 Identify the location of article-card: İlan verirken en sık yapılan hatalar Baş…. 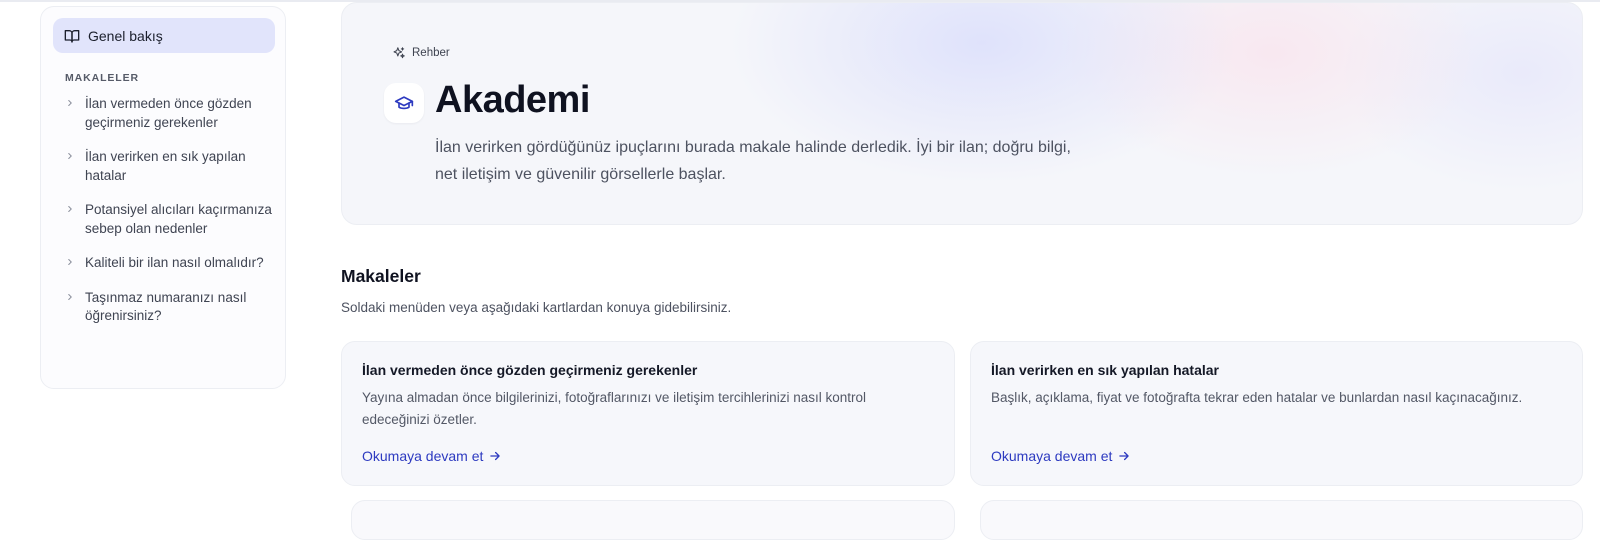
(1276, 413).